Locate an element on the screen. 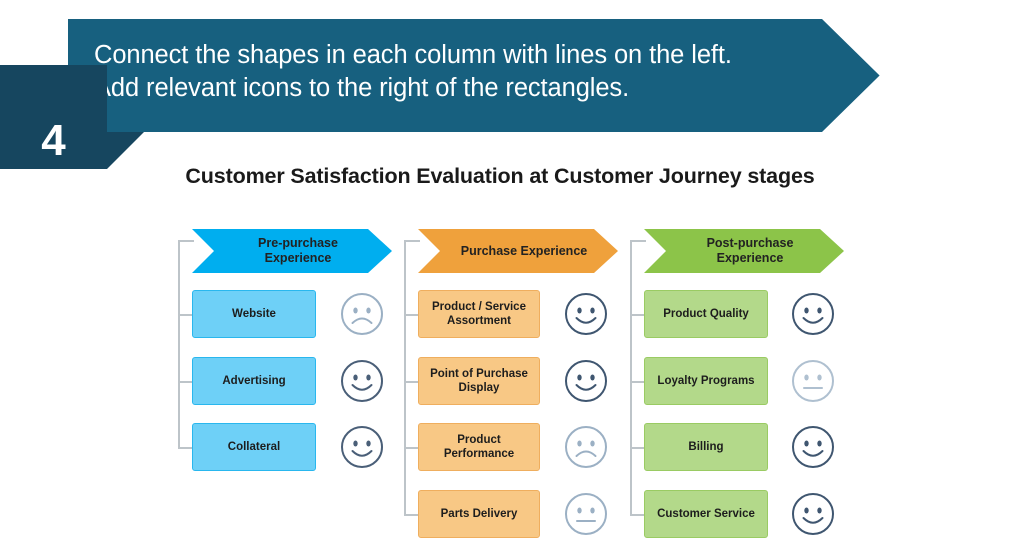  journey-item-row: Billing is located at coordinates (769, 447).